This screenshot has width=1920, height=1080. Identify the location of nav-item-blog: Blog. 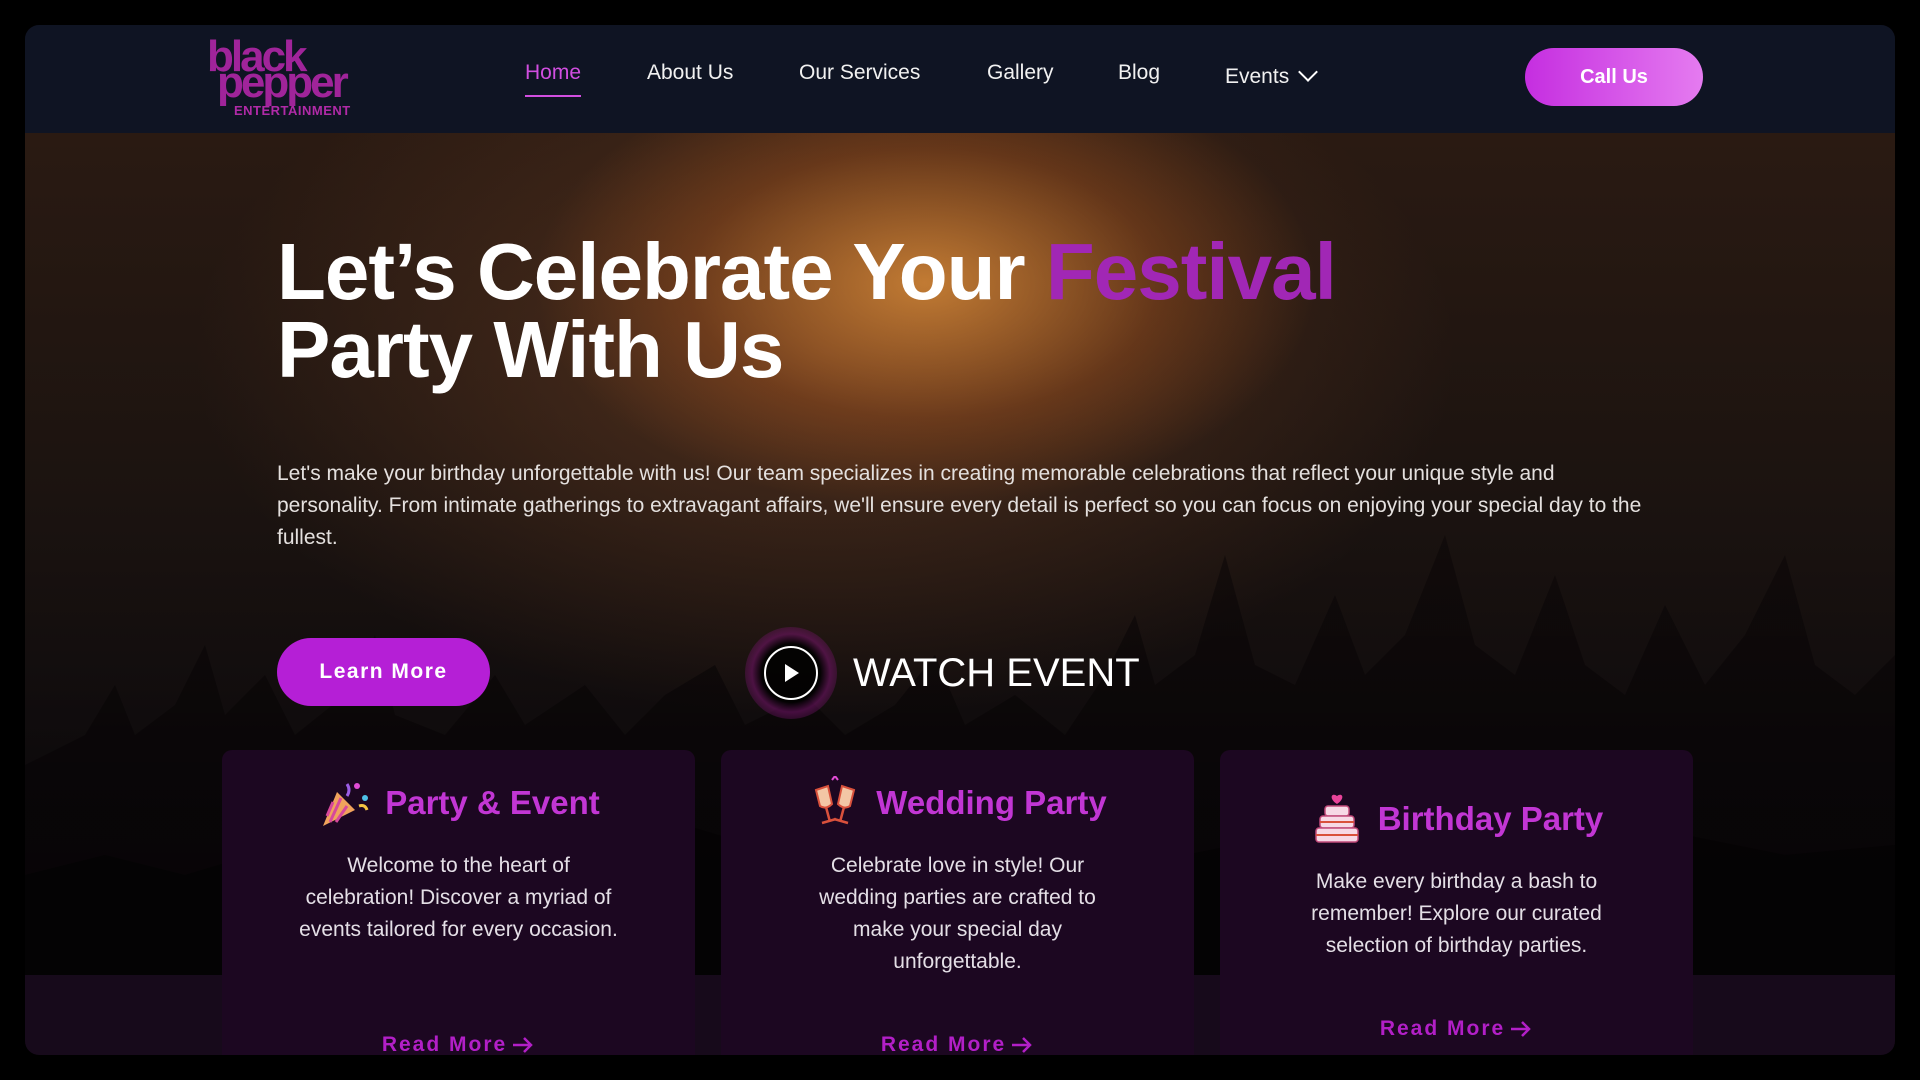
(1139, 78).